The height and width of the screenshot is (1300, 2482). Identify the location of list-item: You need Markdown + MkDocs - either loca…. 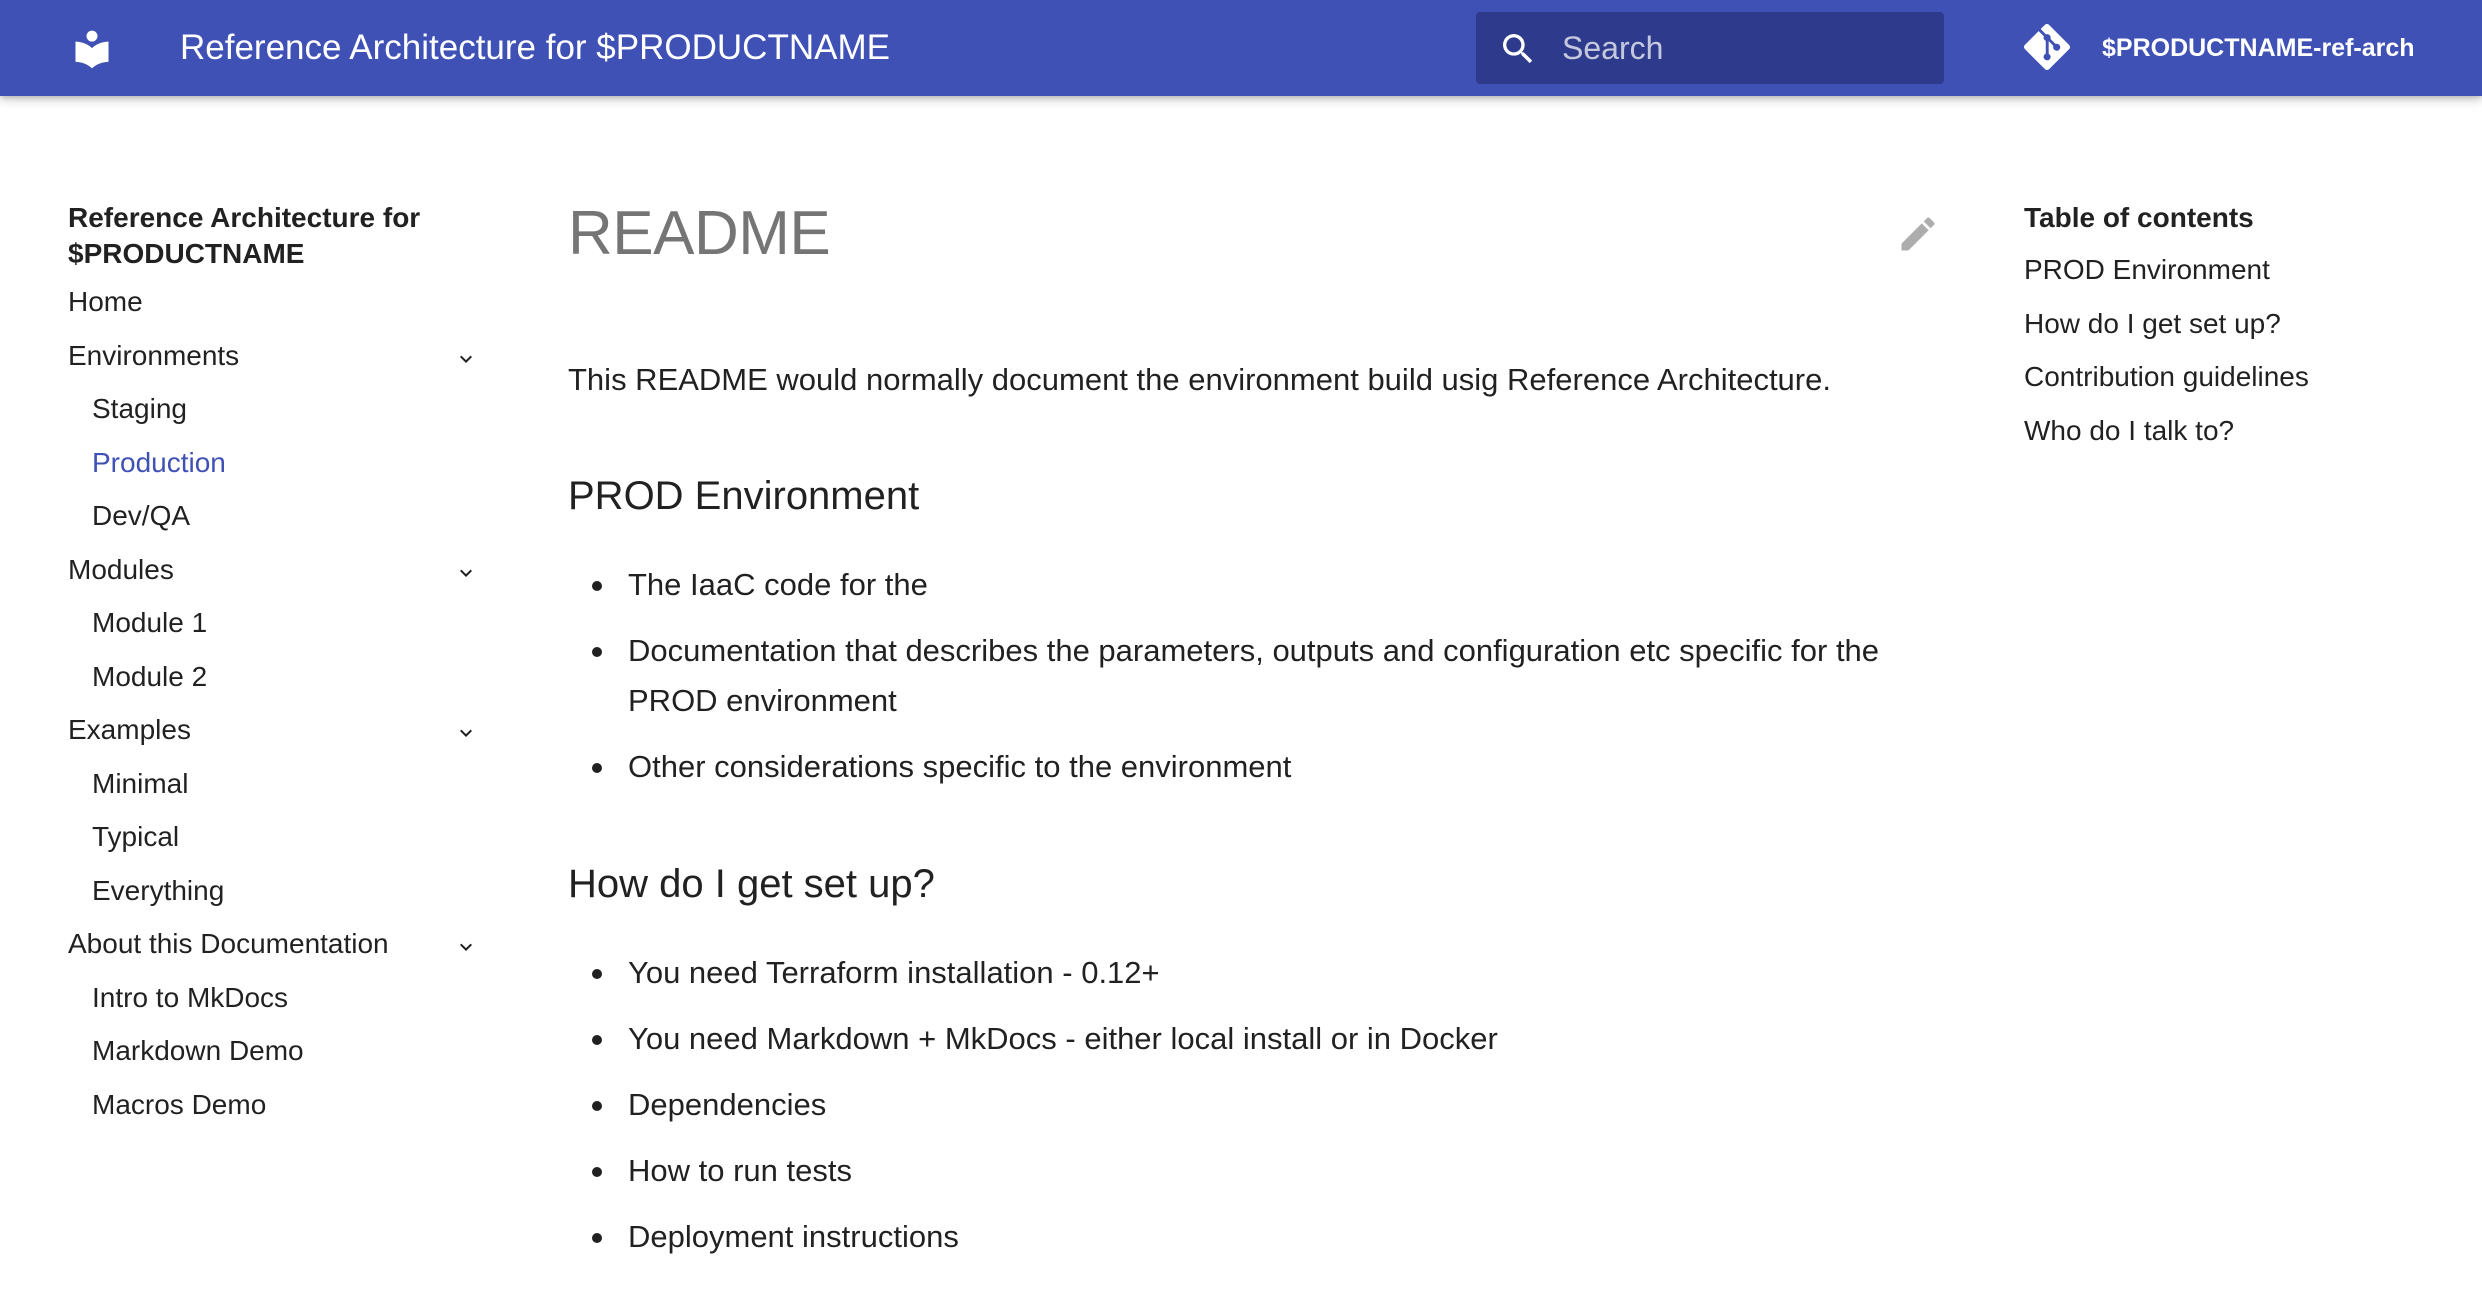
(1258, 1039).